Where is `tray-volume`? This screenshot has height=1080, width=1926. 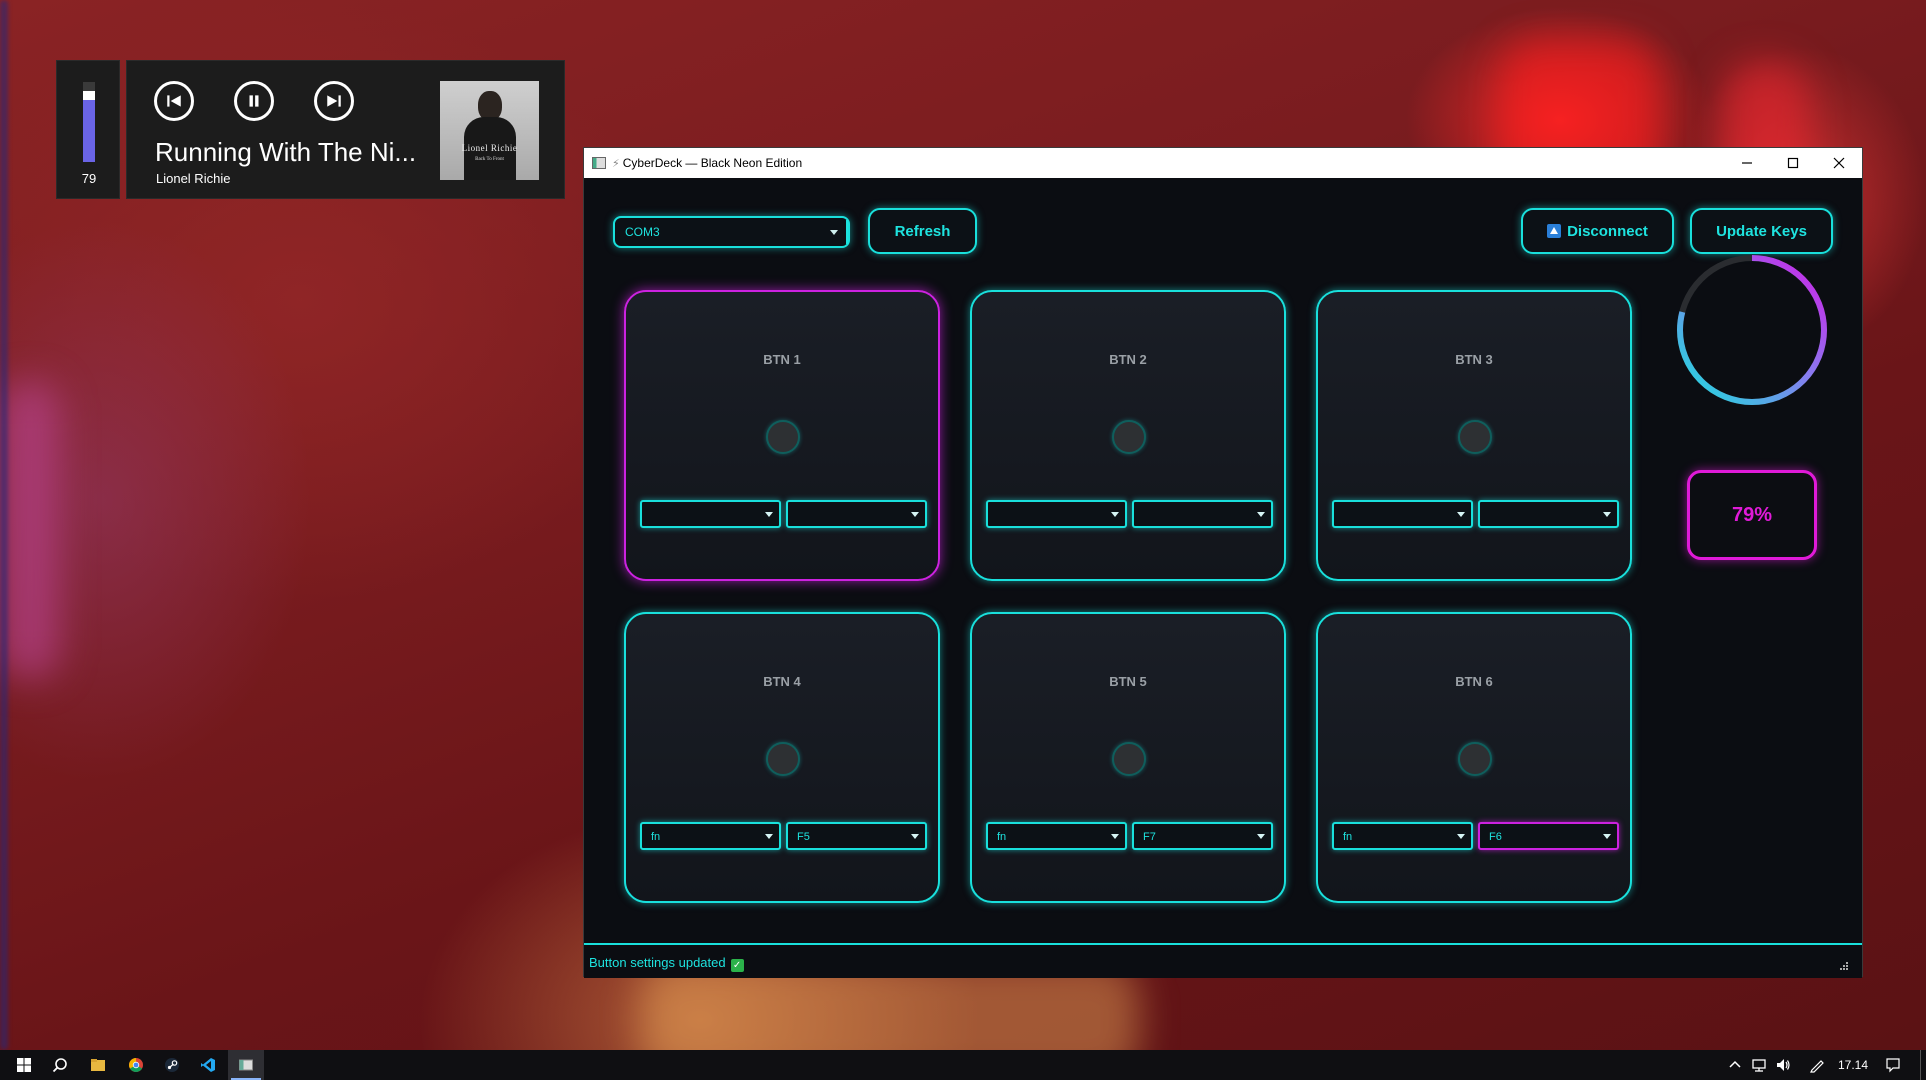
tray-volume is located at coordinates (1783, 1065).